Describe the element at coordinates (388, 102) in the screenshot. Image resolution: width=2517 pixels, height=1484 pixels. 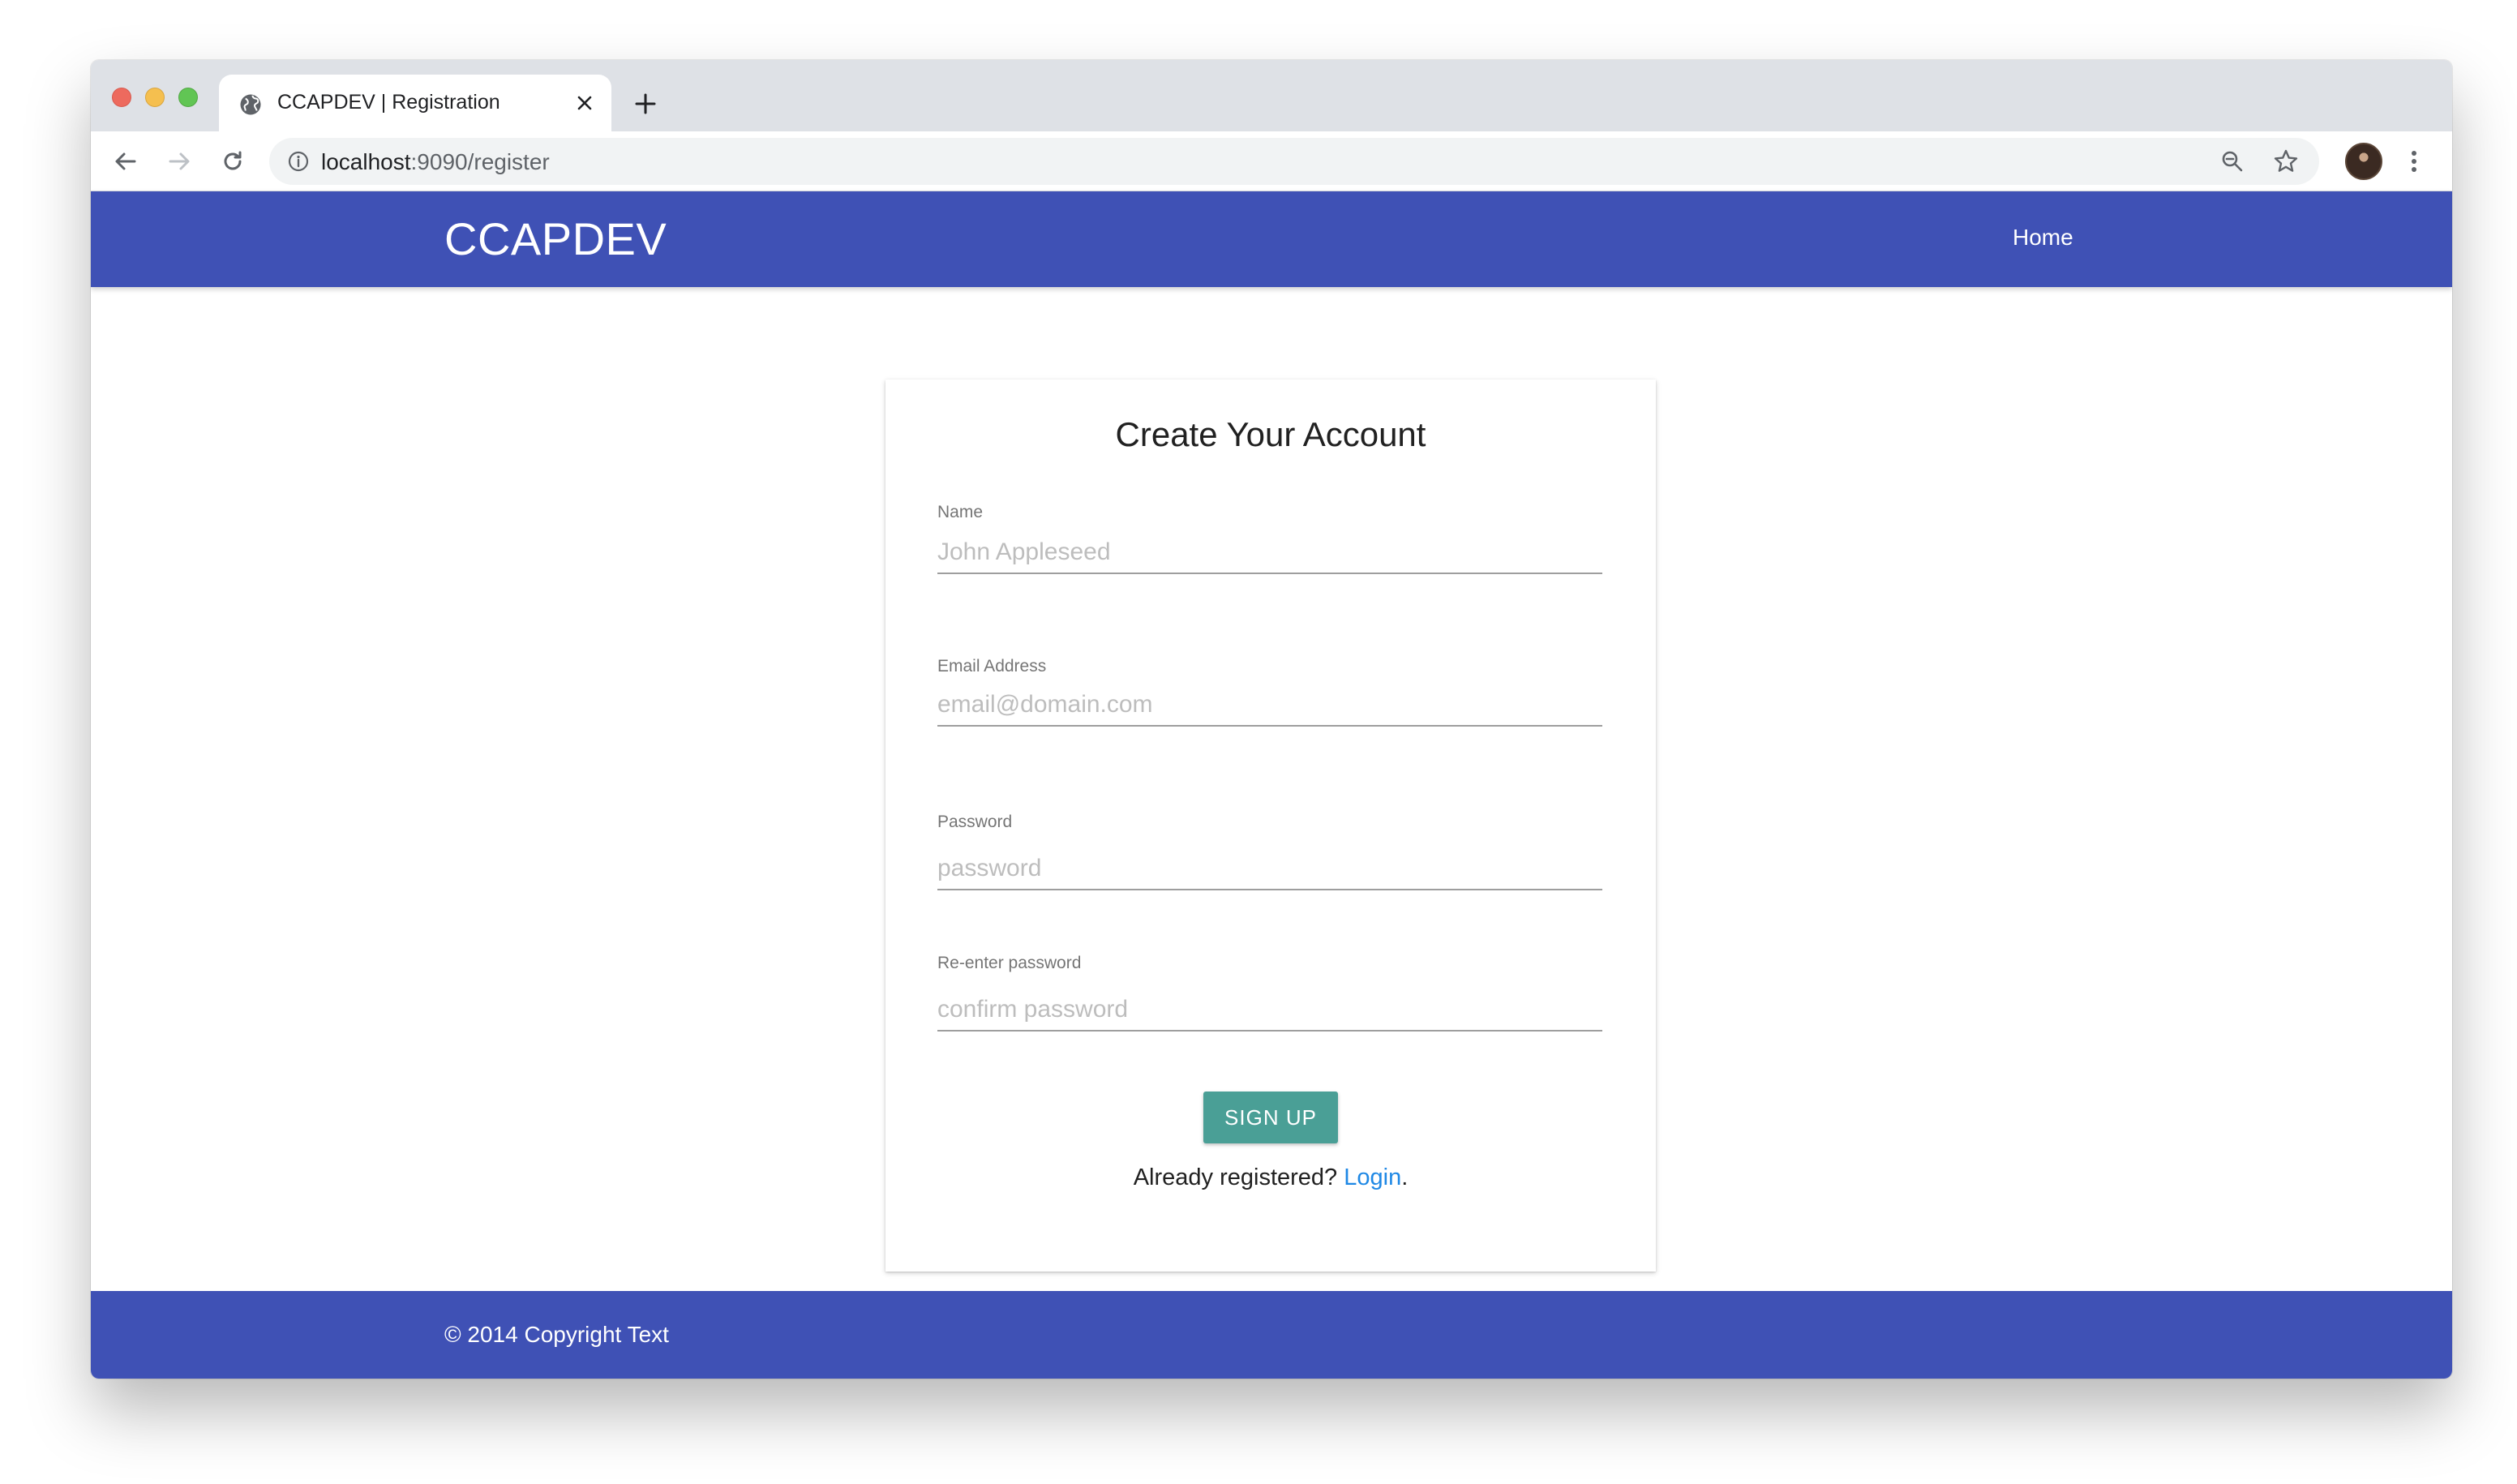
I see `tab-title: CCAPDEV | Registration` at that location.